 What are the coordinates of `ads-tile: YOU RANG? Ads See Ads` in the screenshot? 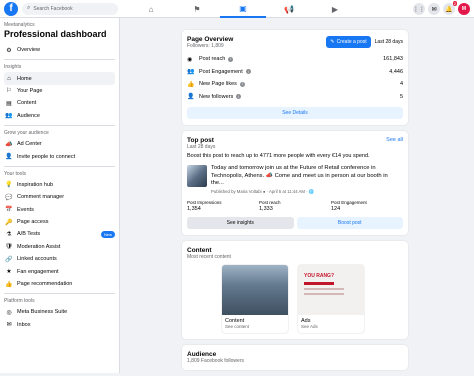 It's located at (331, 298).